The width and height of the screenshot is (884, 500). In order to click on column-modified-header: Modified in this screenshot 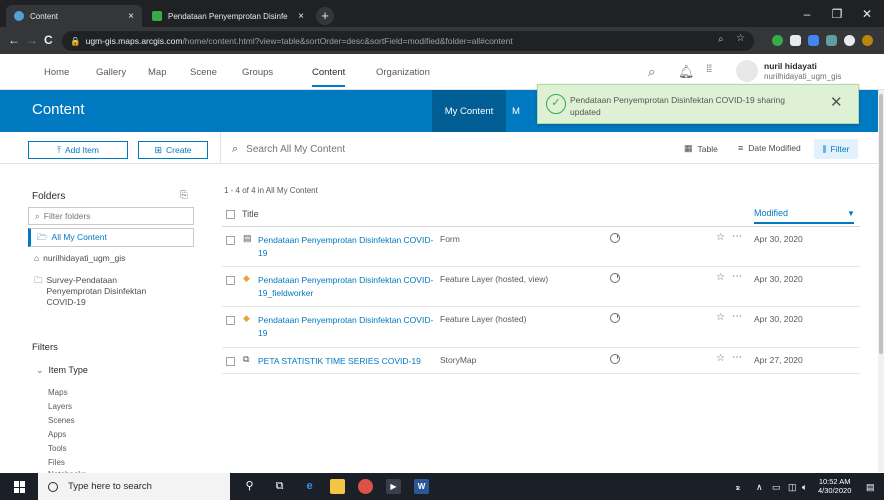, I will do `click(804, 216)`.